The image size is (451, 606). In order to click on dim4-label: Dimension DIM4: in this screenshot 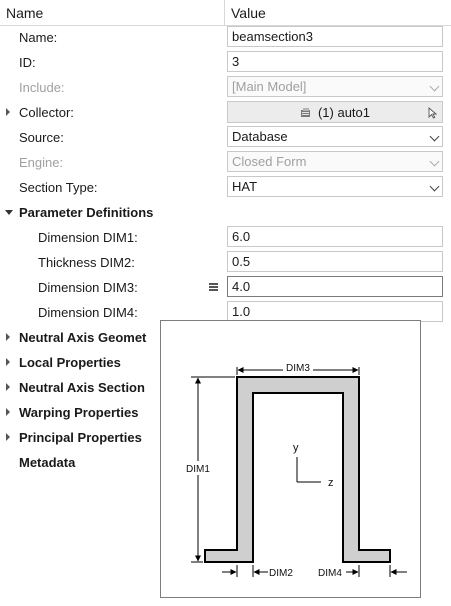, I will do `click(88, 312)`.